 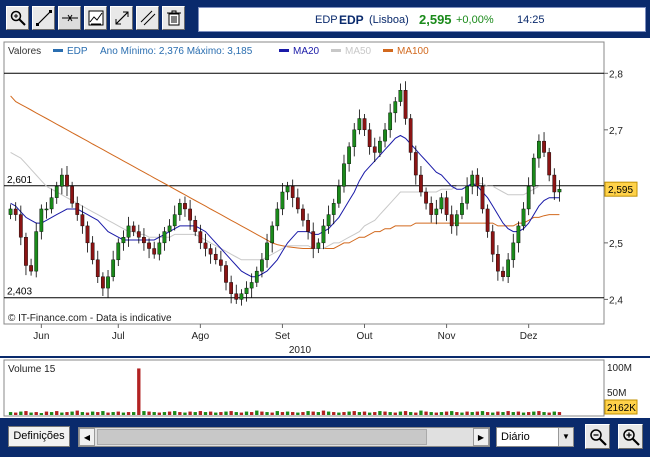 I want to click on chevron-down-icon: ▼, so click(x=565, y=437).